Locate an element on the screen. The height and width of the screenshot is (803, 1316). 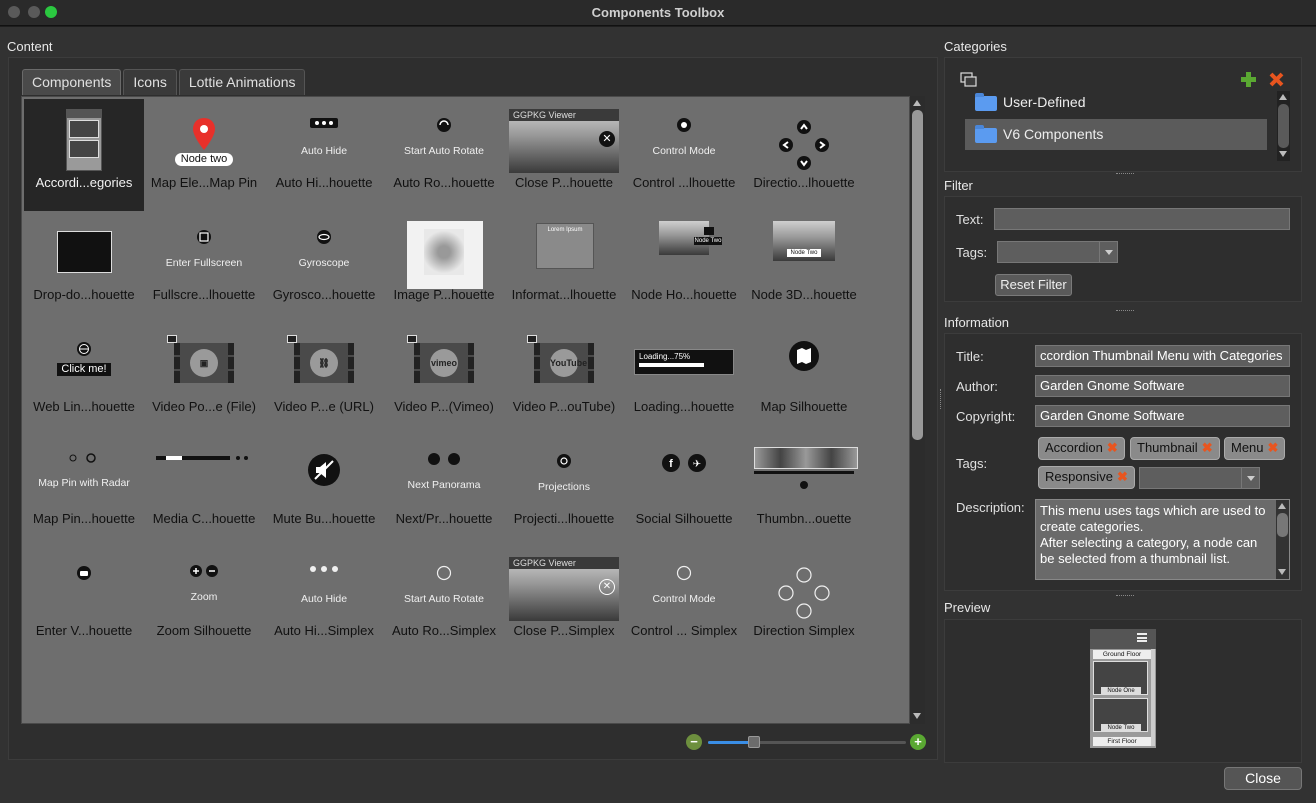
filter-text-input is located at coordinates (1142, 219).